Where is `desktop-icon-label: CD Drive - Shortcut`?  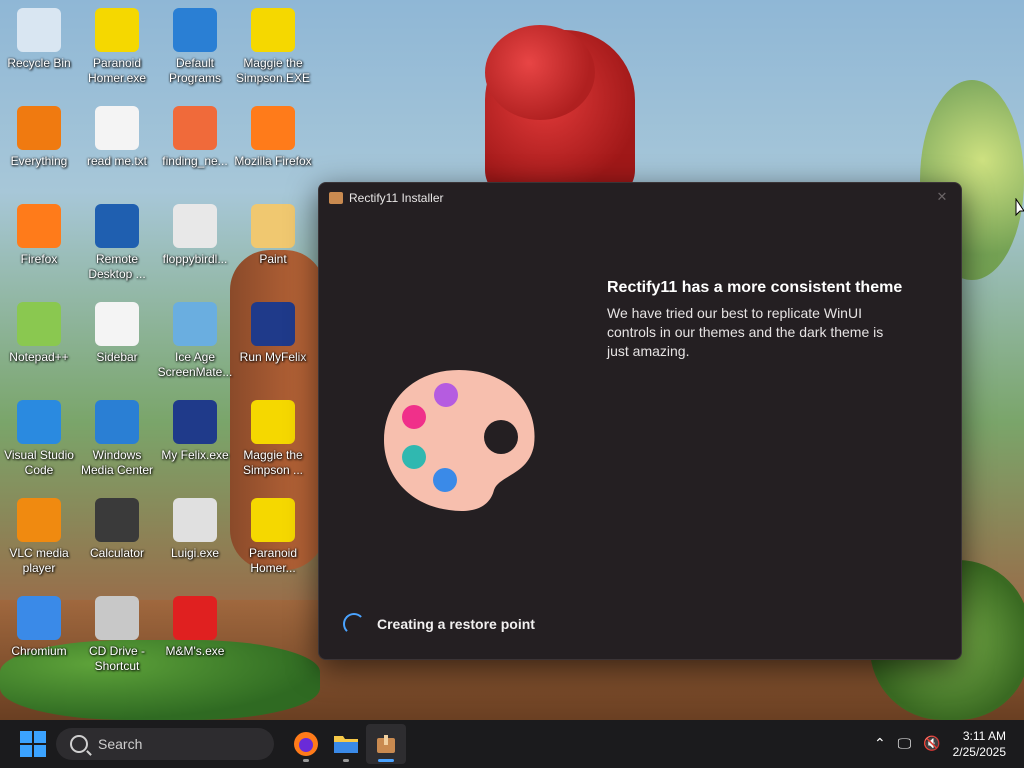 desktop-icon-label: CD Drive - Shortcut is located at coordinates (117, 658).